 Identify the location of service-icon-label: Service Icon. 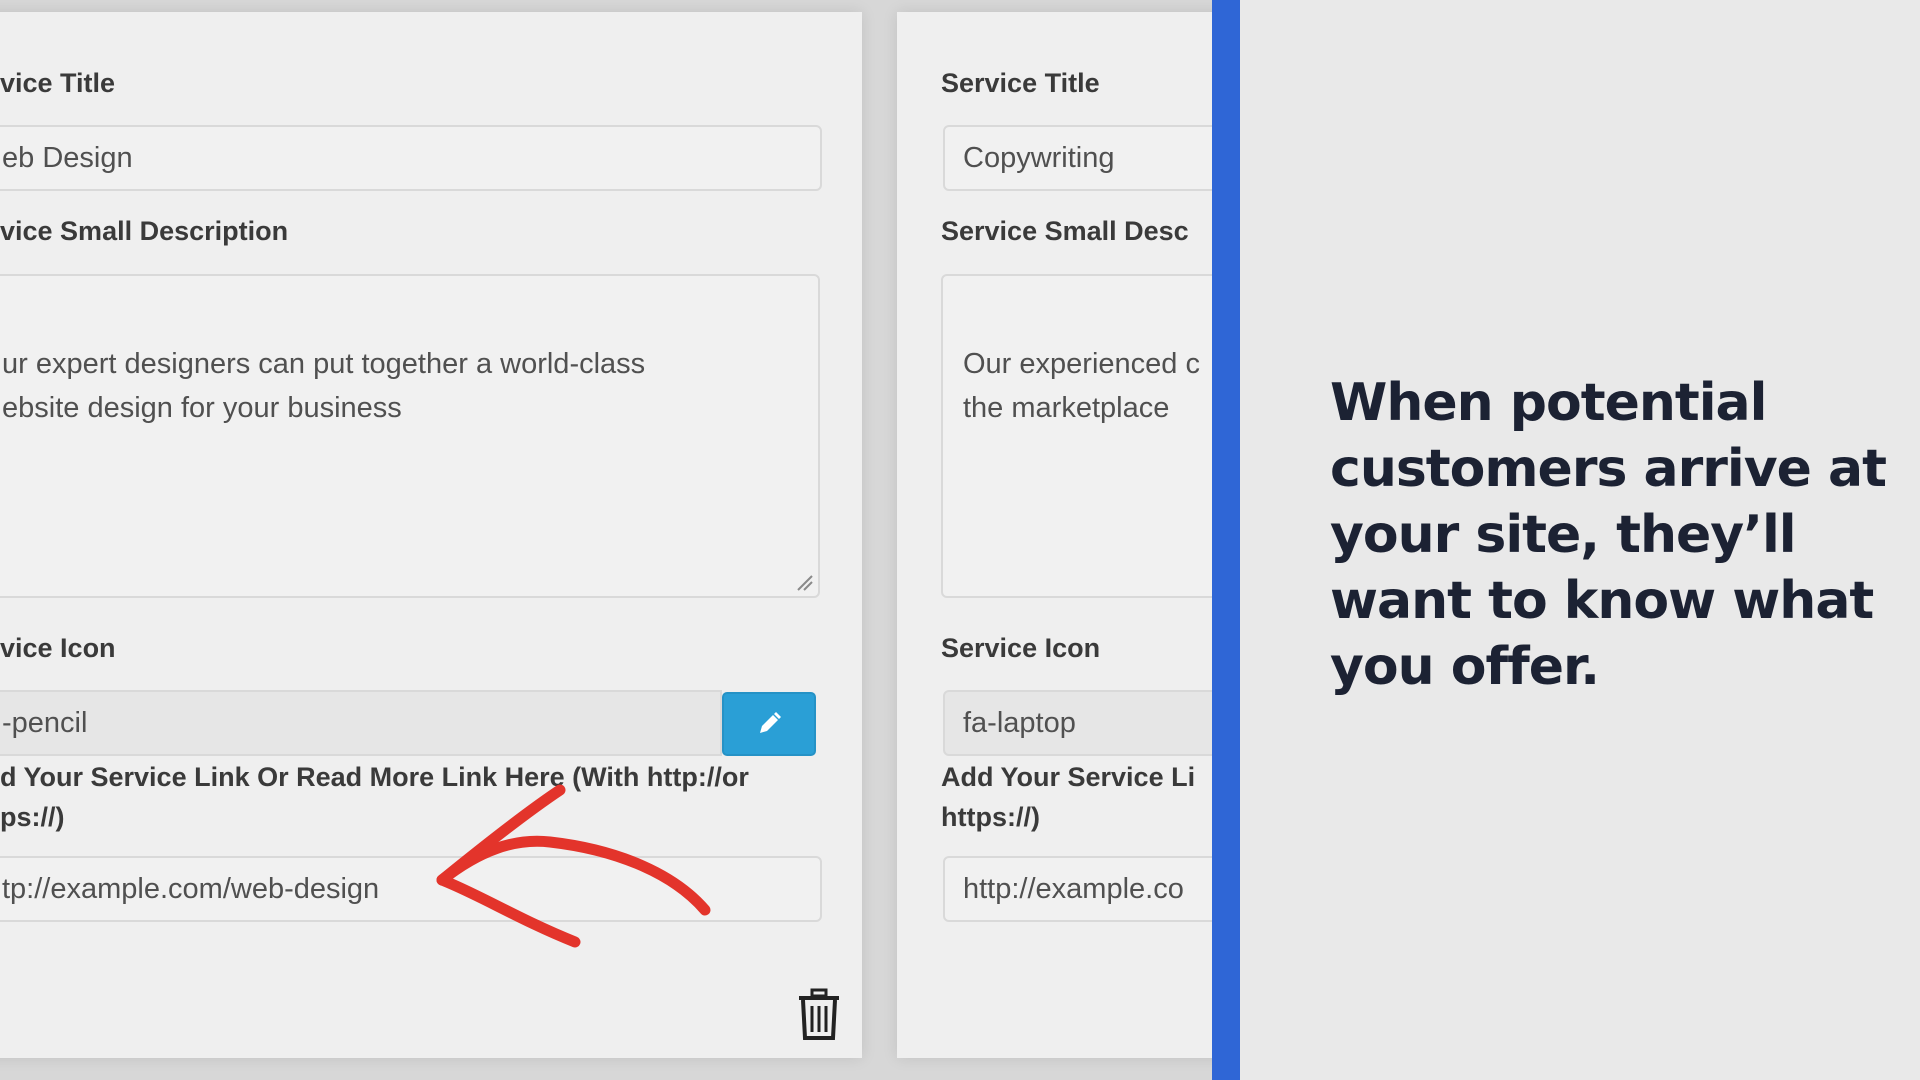
(1021, 648).